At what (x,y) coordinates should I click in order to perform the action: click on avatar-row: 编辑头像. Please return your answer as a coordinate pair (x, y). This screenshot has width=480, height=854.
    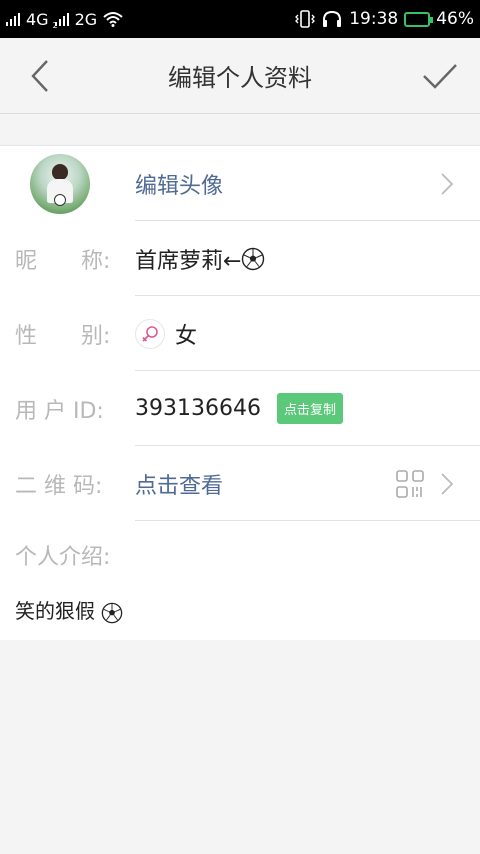
    Looking at the image, I should click on (240, 183).